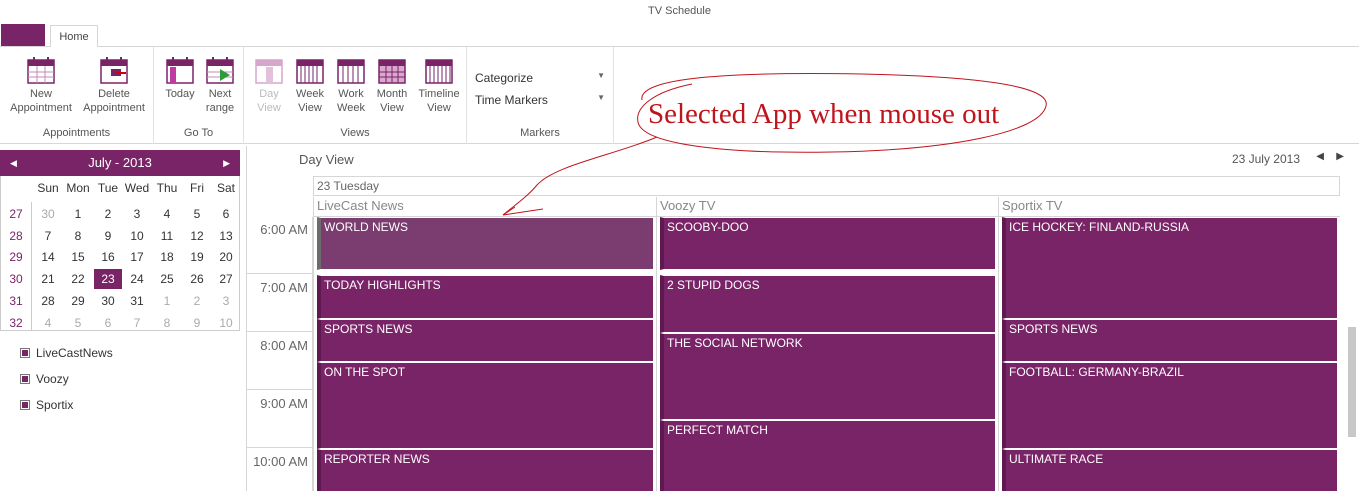 The height and width of the screenshot is (491, 1359). Describe the element at coordinates (226, 236) in the screenshot. I see `calendar-day: 13` at that location.